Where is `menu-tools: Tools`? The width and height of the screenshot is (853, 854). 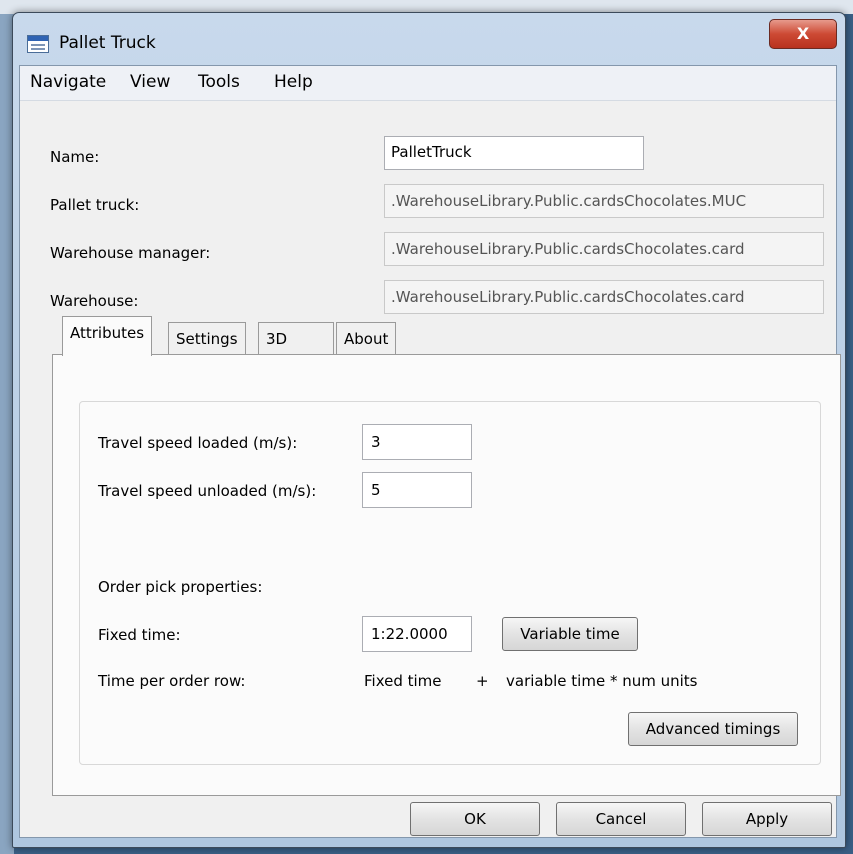
menu-tools: Tools is located at coordinates (219, 82).